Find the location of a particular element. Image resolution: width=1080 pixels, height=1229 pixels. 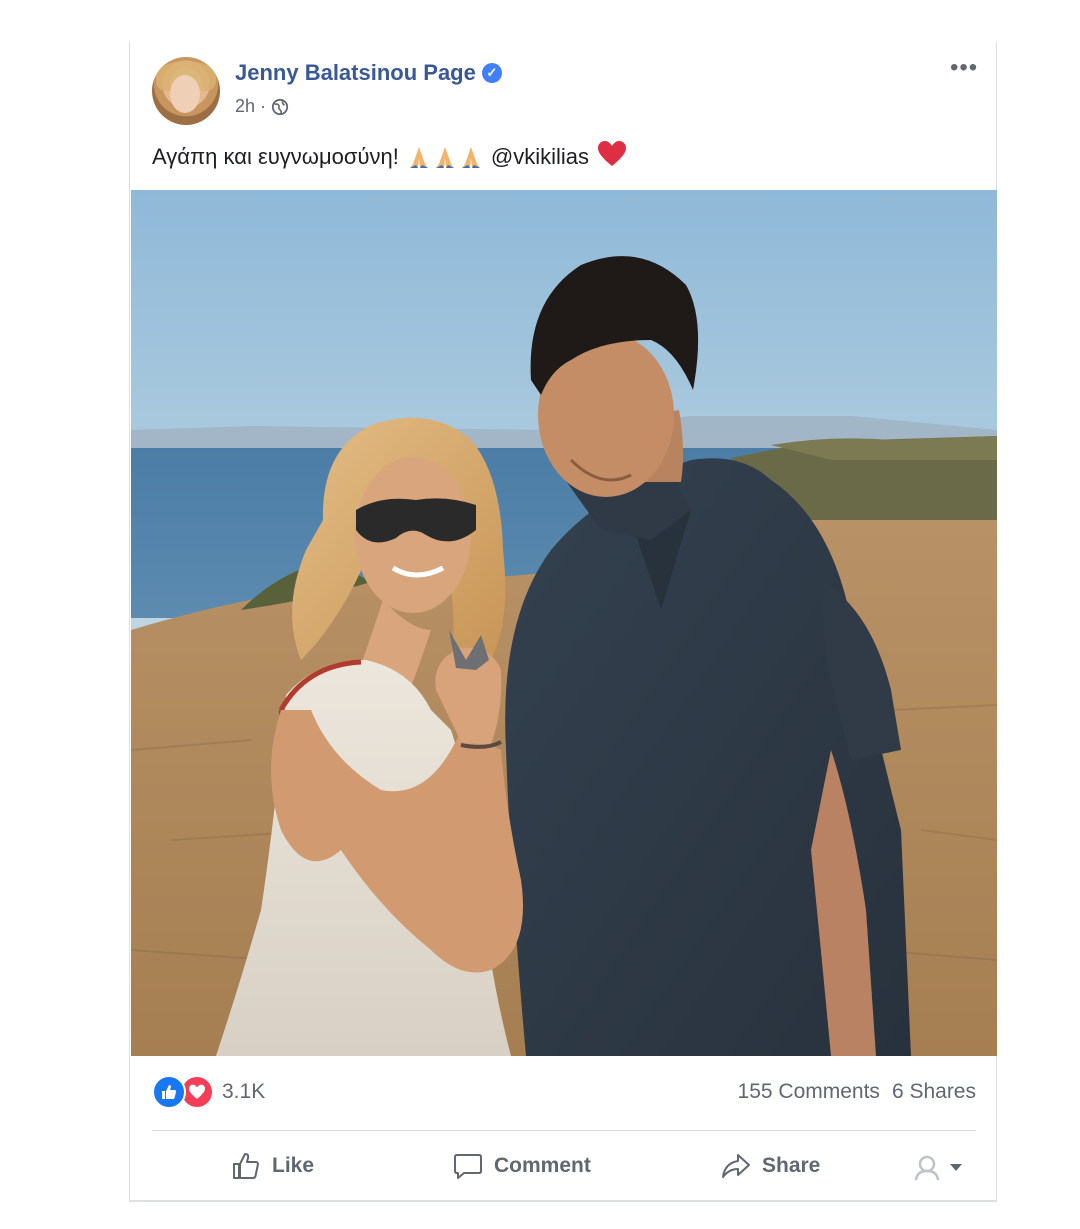

author-name-link: Jenny Balatsinou Page is located at coordinates (355, 73).